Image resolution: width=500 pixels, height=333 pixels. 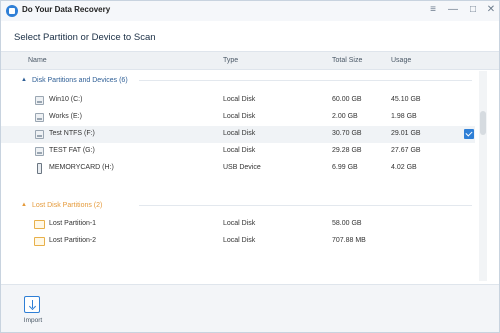 I want to click on group-label: Disk Partitions and Devices (6), so click(x=79, y=80).